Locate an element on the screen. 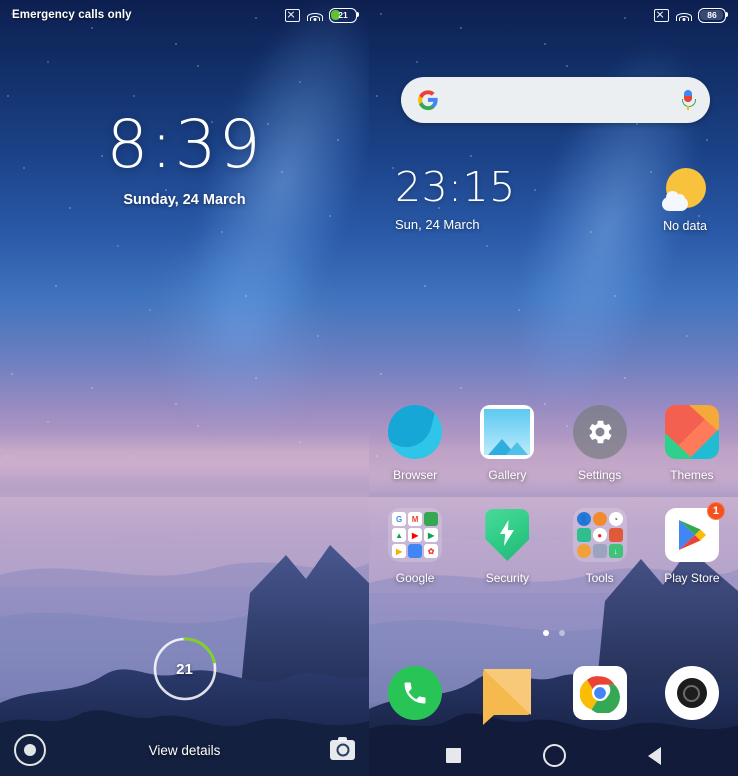 The height and width of the screenshot is (776, 738). app-gallery: Gallery is located at coordinates (507, 443).